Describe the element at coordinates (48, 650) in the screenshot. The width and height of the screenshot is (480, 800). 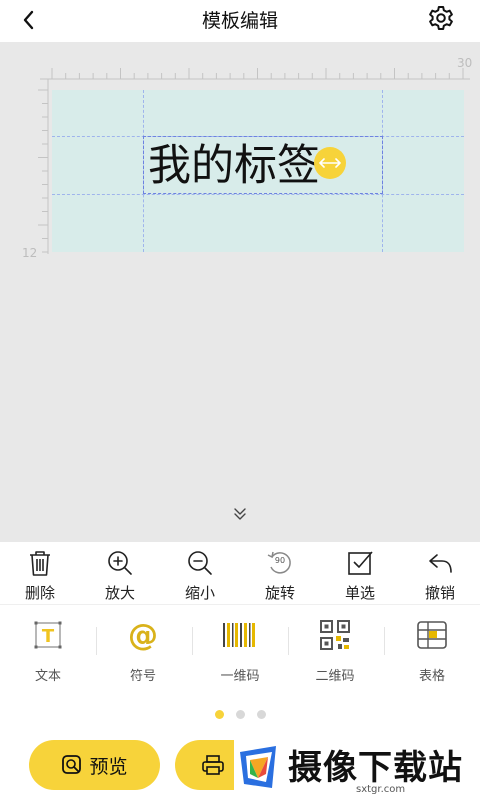
I see `add-text-button: T 文本` at that location.